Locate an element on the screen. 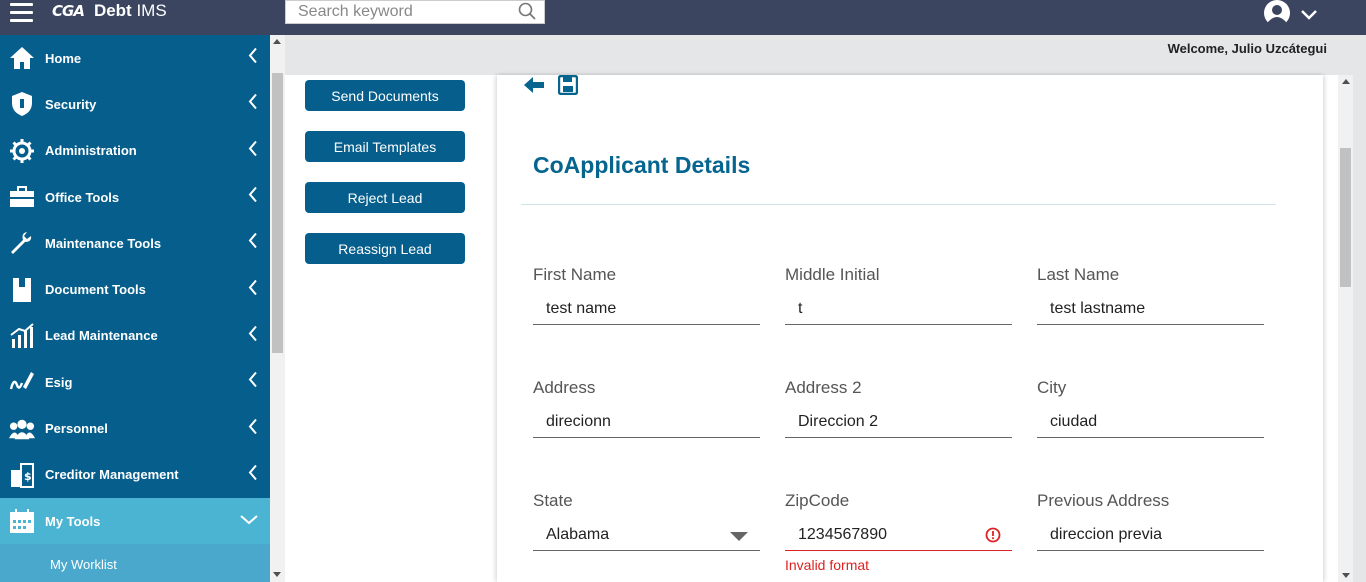  sidebar-item-esig: Esig is located at coordinates (135, 382).